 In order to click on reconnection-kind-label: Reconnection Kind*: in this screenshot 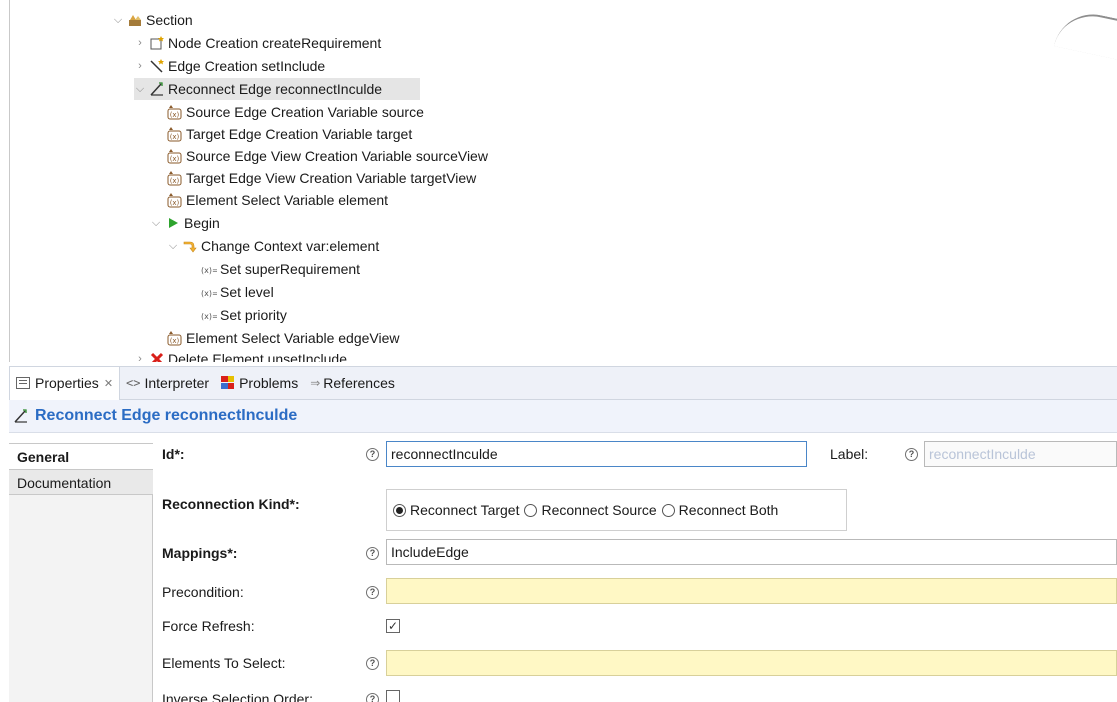, I will do `click(231, 504)`.